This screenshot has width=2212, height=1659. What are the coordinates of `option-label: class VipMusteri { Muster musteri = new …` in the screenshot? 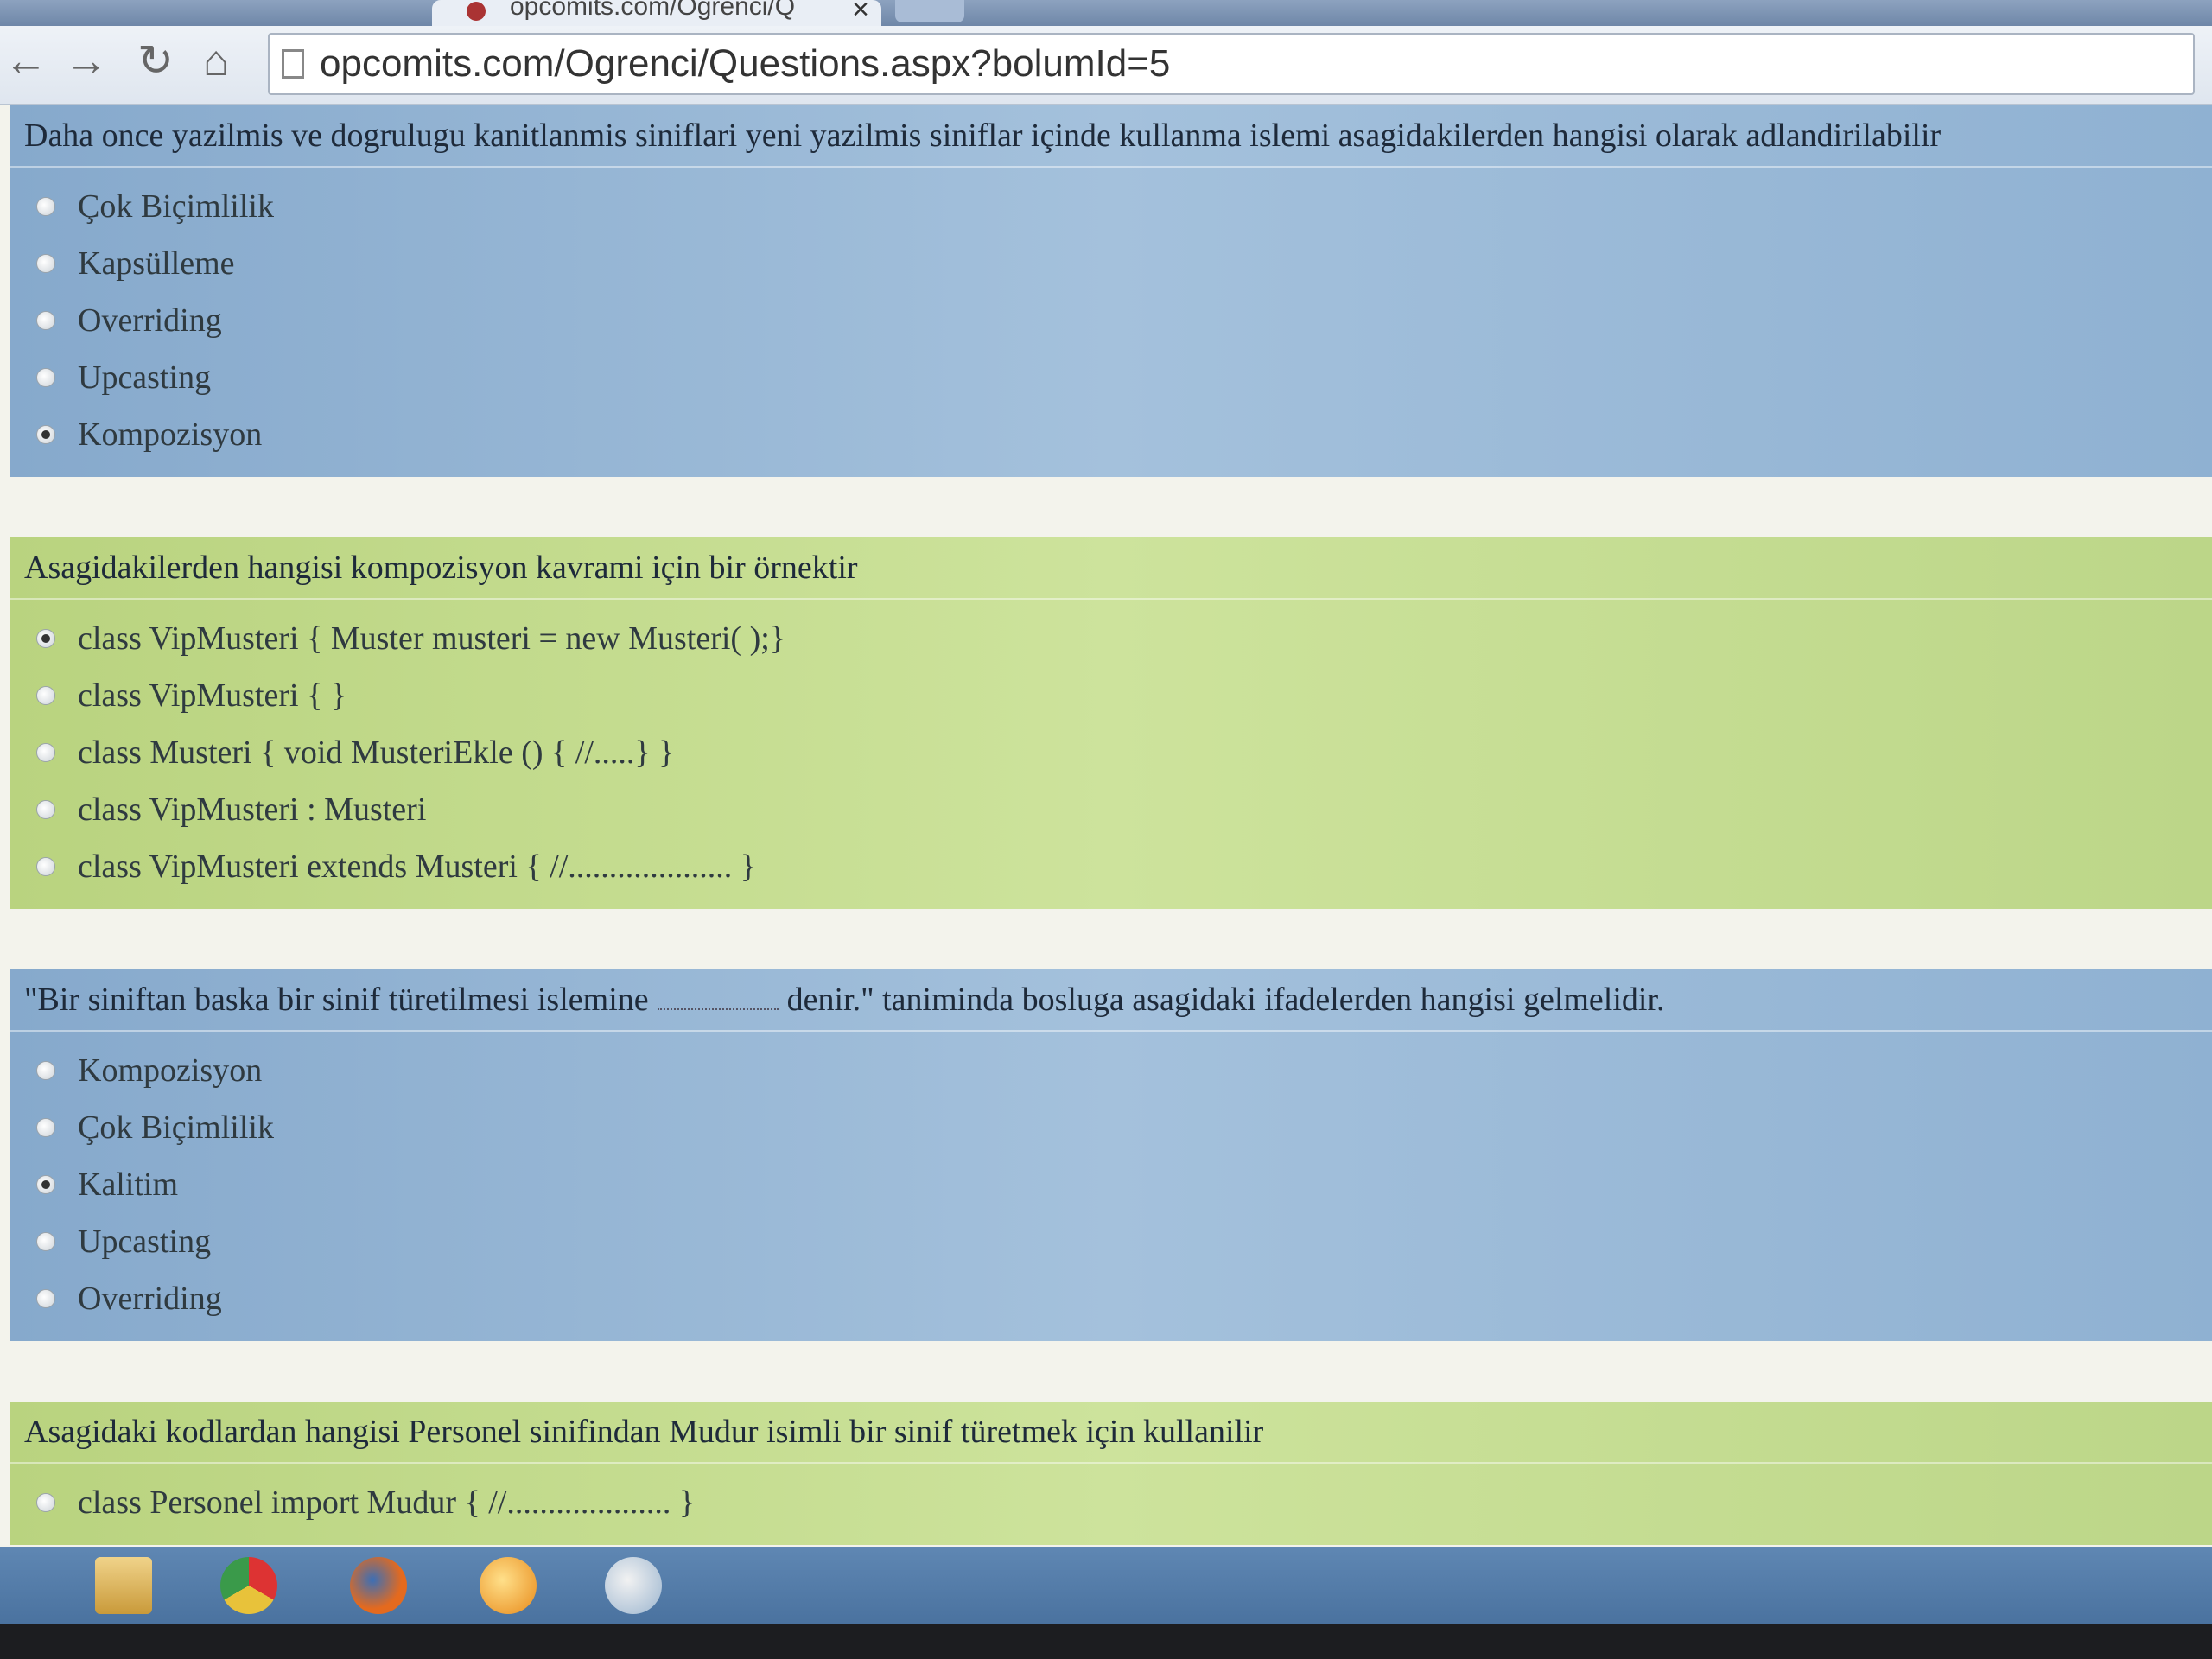 It's located at (432, 638).